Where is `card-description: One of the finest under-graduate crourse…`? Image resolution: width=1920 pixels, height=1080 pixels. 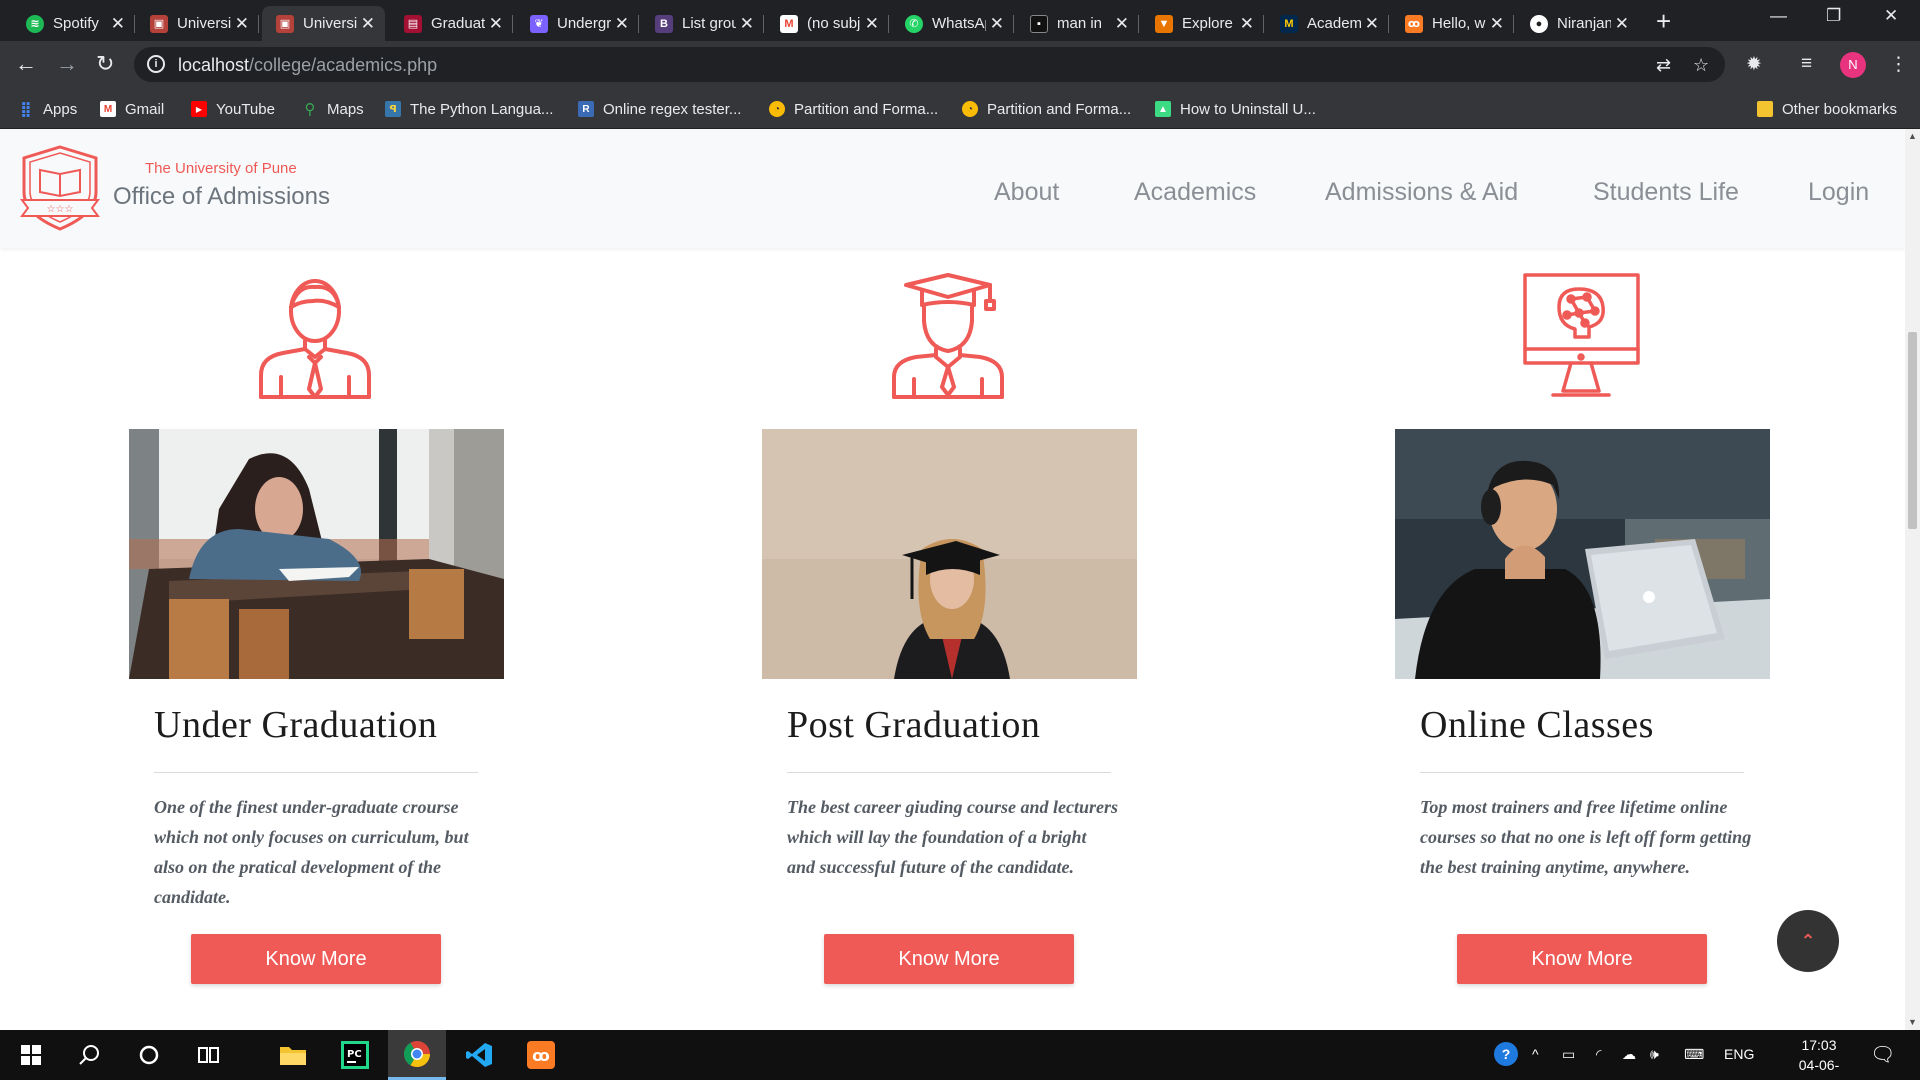 card-description: One of the finest under-graduate crourse… is located at coordinates (311, 852).